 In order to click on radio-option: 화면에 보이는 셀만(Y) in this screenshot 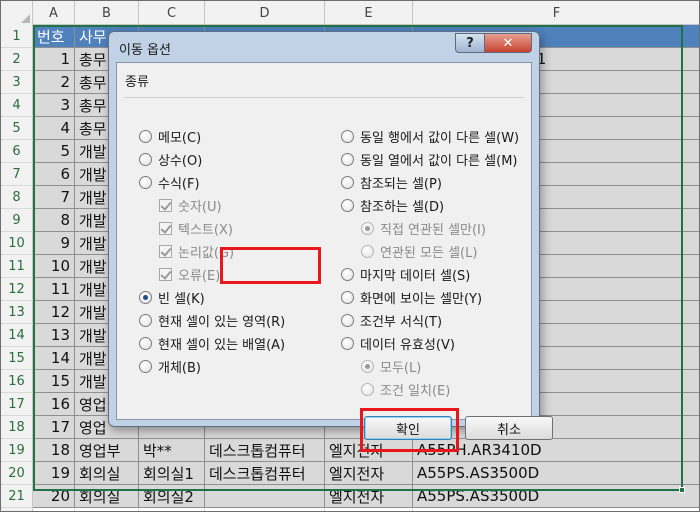, I will do `click(411, 297)`.